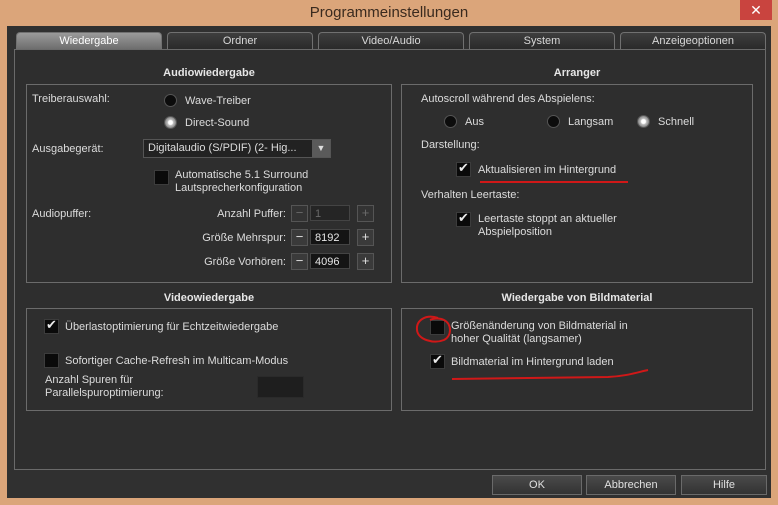 Image resolution: width=778 pixels, height=505 pixels. What do you see at coordinates (217, 123) in the screenshot?
I see `radio-direct-sound-label: Direct-Sound` at bounding box center [217, 123].